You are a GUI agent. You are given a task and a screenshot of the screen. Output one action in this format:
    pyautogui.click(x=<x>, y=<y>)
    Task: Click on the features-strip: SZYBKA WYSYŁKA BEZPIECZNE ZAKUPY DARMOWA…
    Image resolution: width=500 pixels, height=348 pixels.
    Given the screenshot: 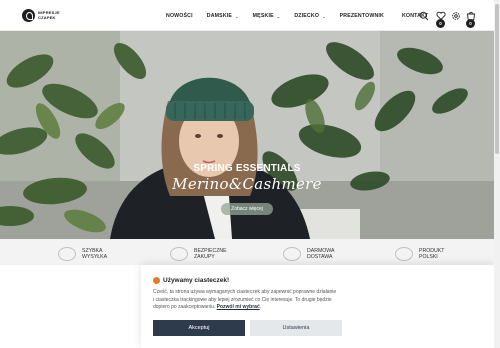 What is the action you would take?
    pyautogui.click(x=247, y=252)
    